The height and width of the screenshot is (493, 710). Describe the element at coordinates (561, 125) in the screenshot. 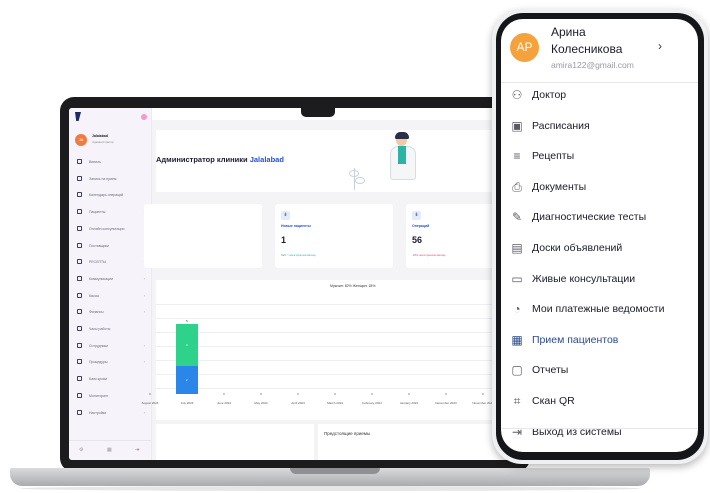

I see `menu-item-label: Расписания` at that location.